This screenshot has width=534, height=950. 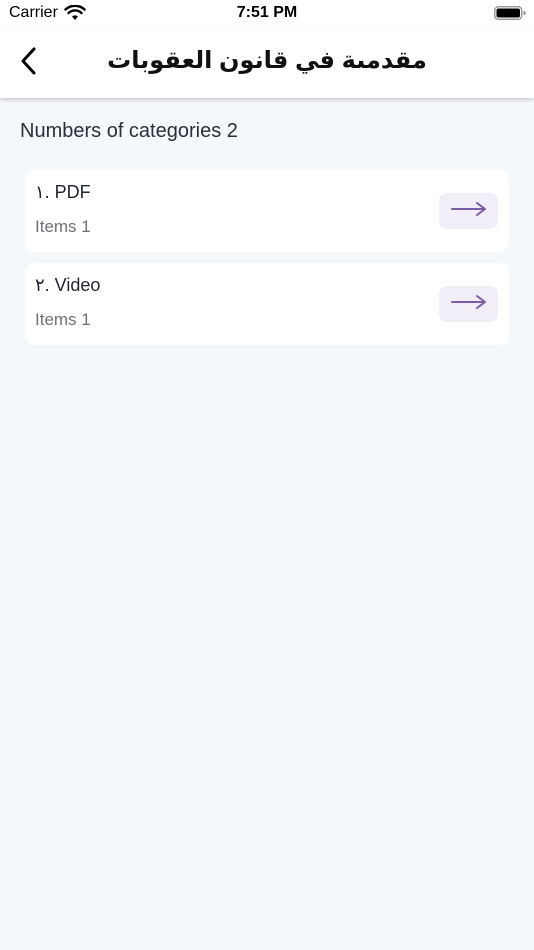 I want to click on navigation-bar: مقدمىة في قانون العقوبات, so click(x=267, y=63).